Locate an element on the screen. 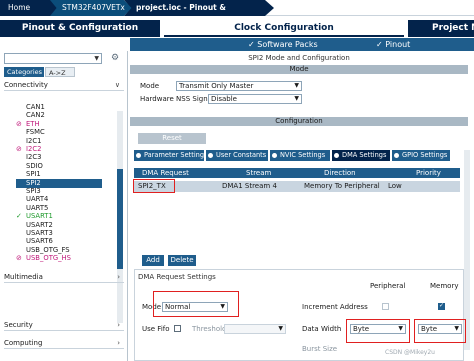 The height and width of the screenshot is (361, 474). threshold-select: ▼ is located at coordinates (255, 329).